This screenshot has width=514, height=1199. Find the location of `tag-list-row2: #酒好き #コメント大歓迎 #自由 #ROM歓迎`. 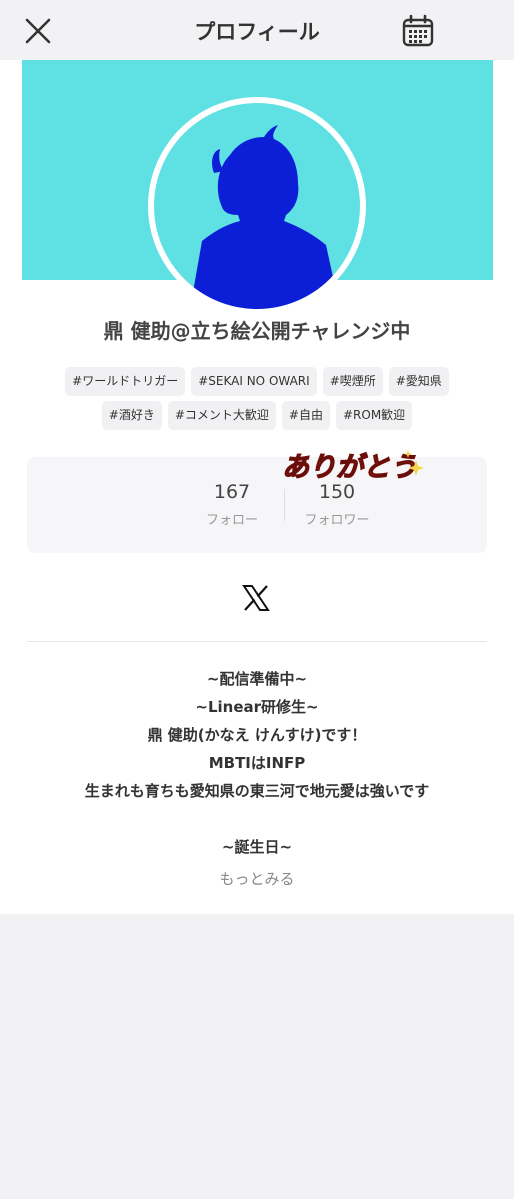

tag-list-row2: #酒好き #コメント大歓迎 #自由 #ROM歓迎 is located at coordinates (257, 415).